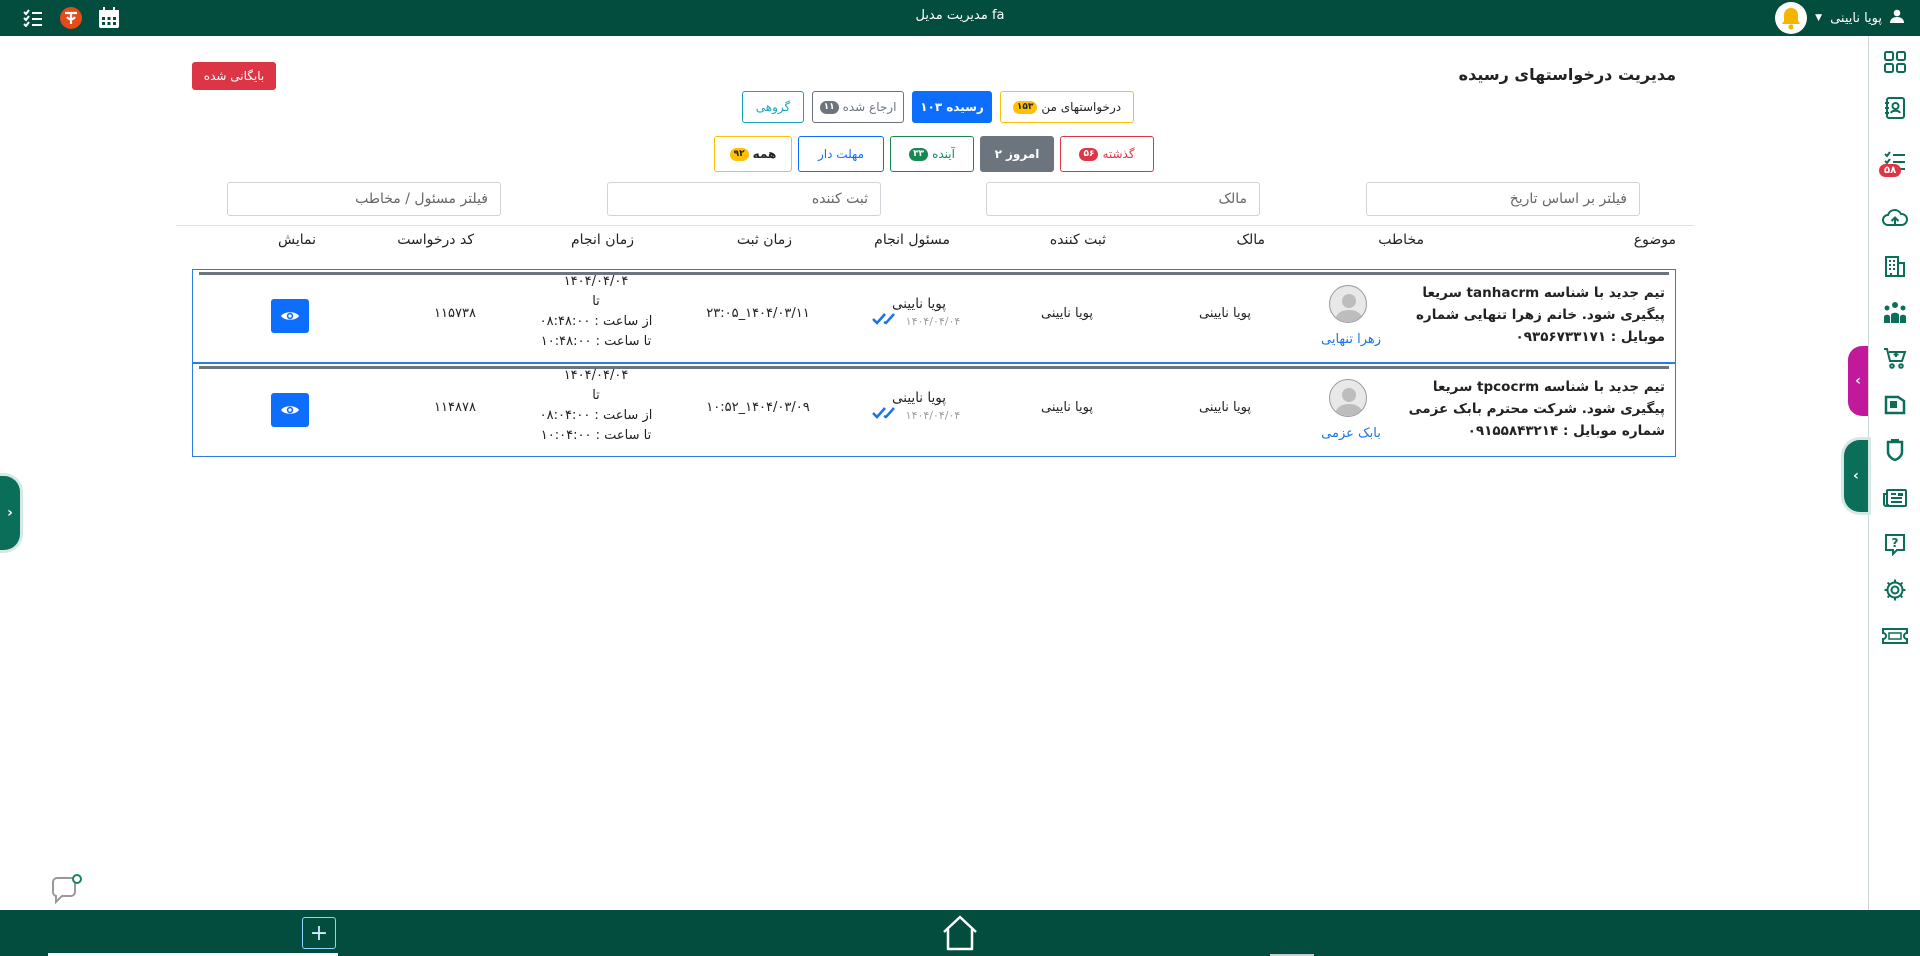 Image resolution: width=1920 pixels, height=956 pixels. Describe the element at coordinates (1089, 154) in the screenshot. I see `tab-past-count: ۵۶` at that location.